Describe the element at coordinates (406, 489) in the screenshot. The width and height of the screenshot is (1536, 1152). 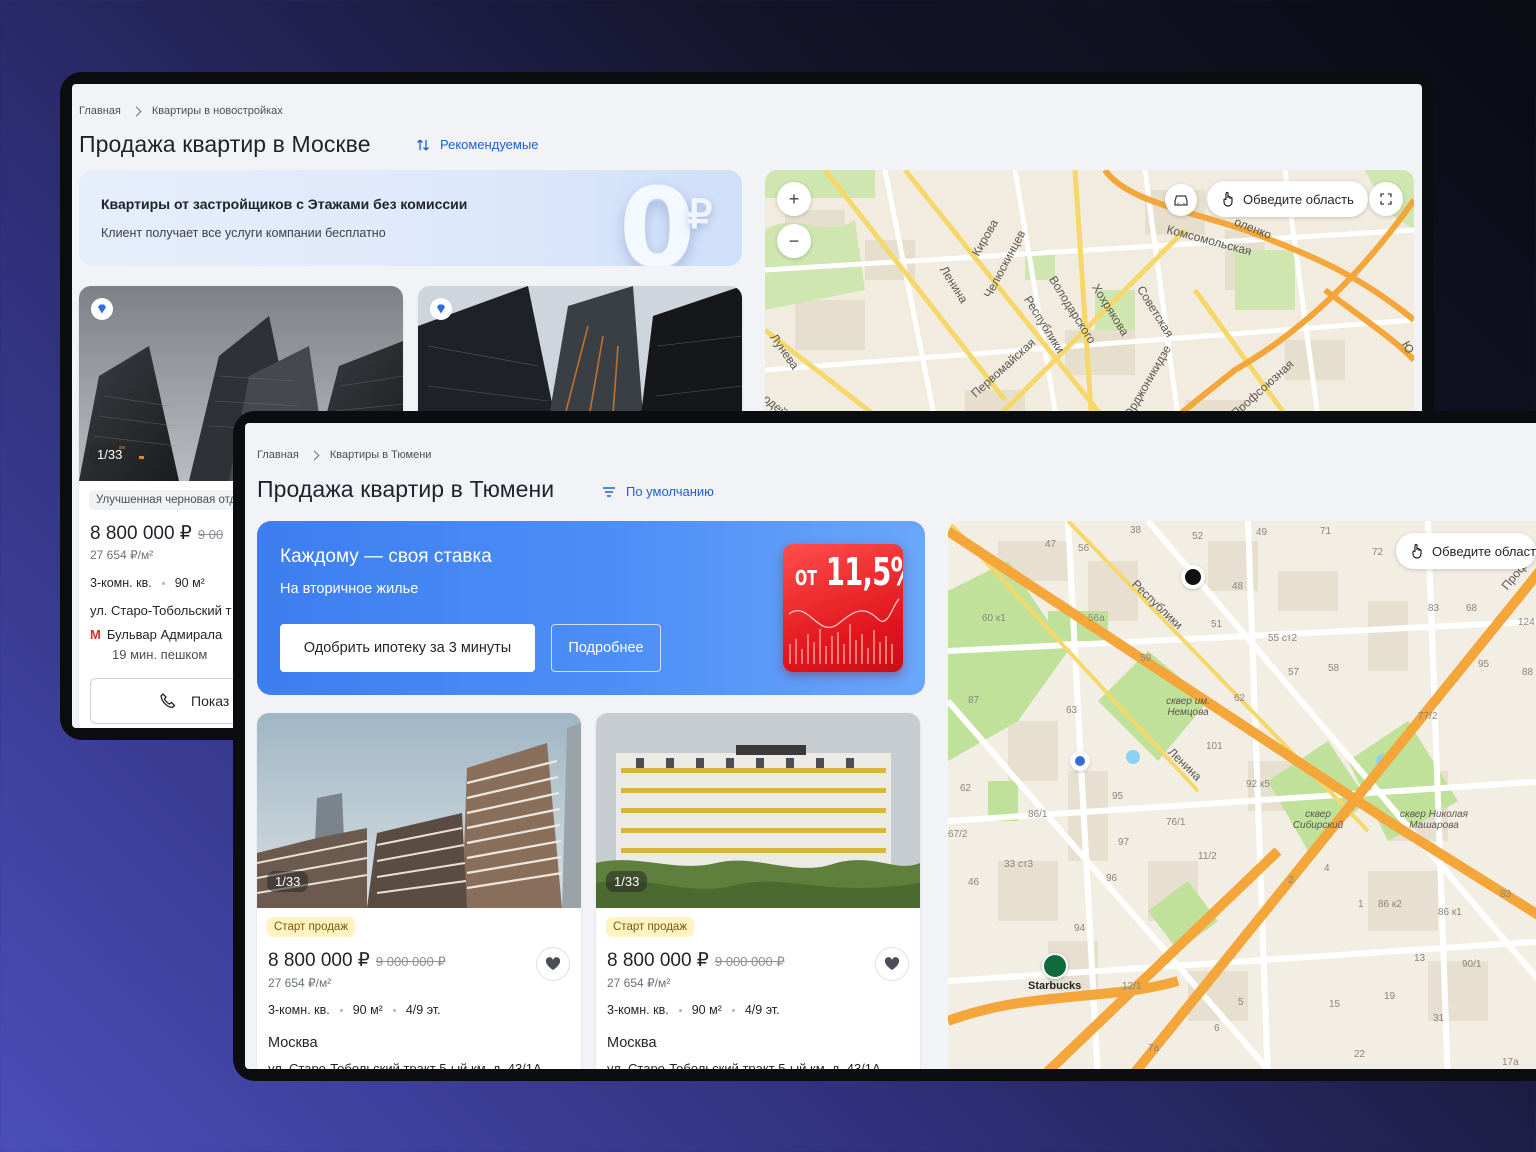
I see `page-title: Продажа квартир в Тюмени` at that location.